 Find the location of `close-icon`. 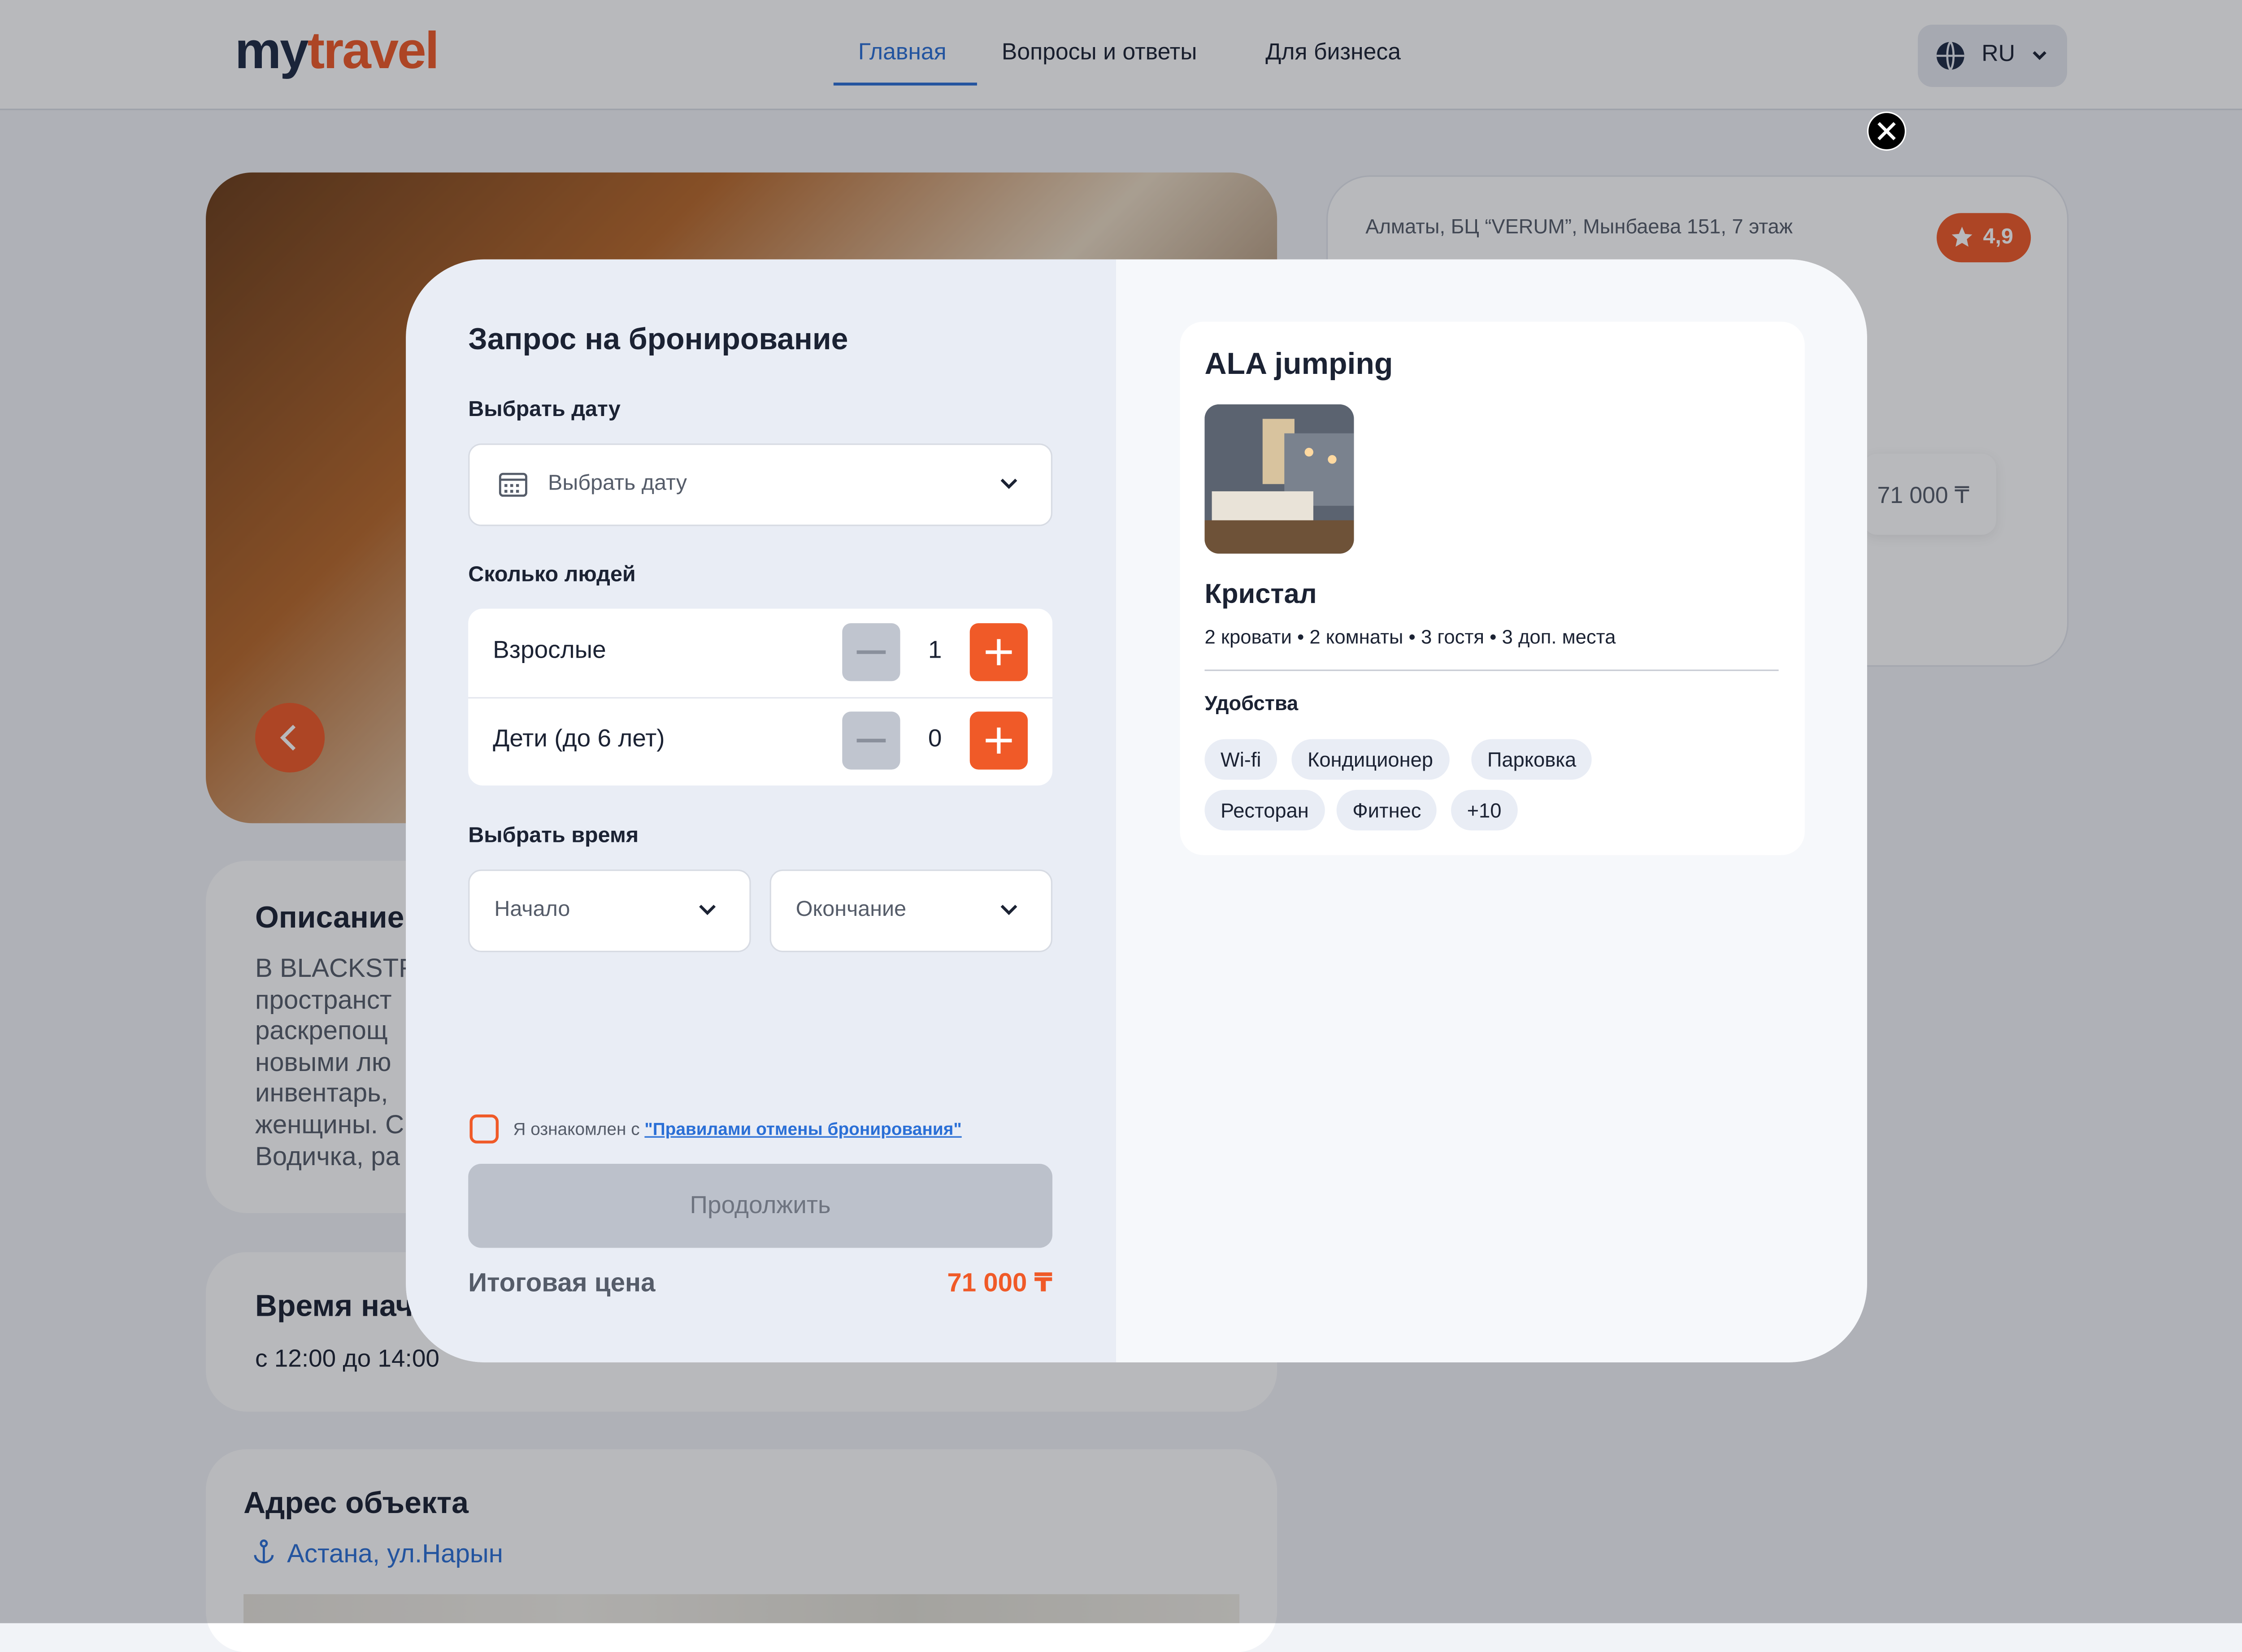

close-icon is located at coordinates (1886, 131).